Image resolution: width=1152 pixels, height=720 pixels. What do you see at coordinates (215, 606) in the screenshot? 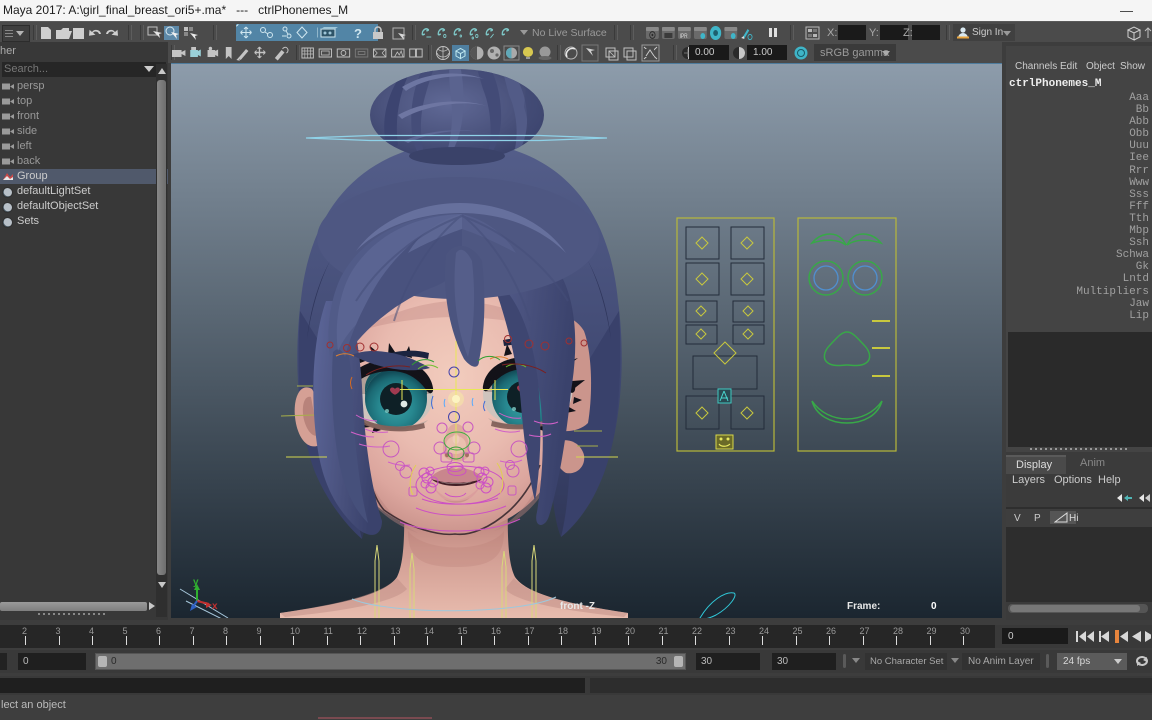
I see `svg-text: x` at bounding box center [215, 606].